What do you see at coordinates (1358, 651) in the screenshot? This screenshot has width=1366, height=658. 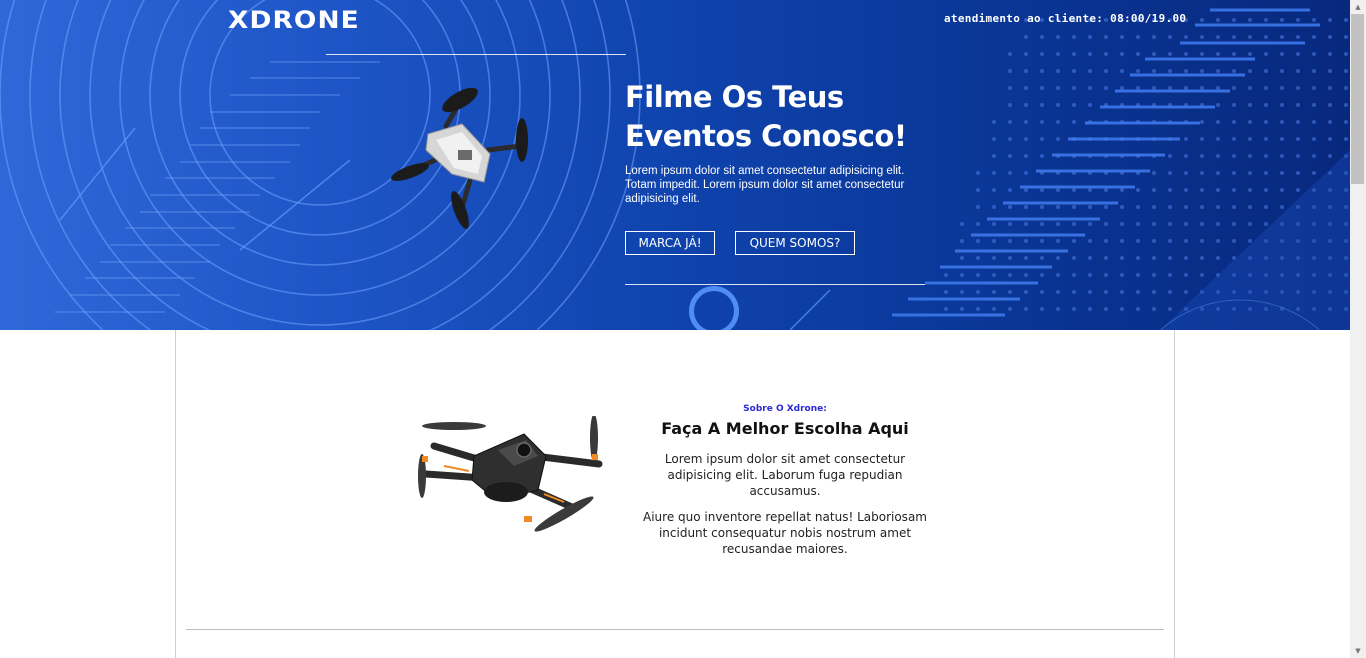 I see `scroll-down-arrow-icon: ▼` at bounding box center [1358, 651].